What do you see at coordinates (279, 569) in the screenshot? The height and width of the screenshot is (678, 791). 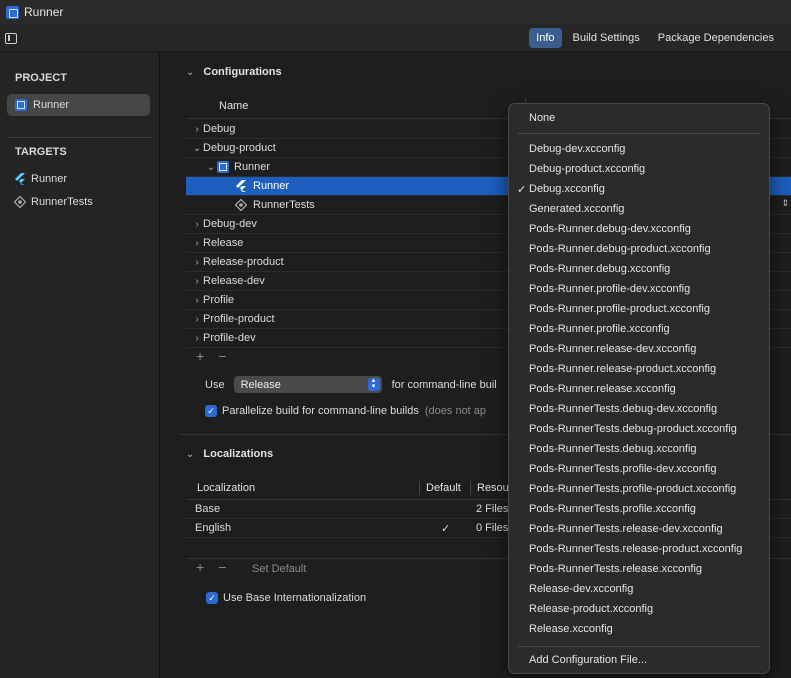 I see `set-default-button: Set Default` at bounding box center [279, 569].